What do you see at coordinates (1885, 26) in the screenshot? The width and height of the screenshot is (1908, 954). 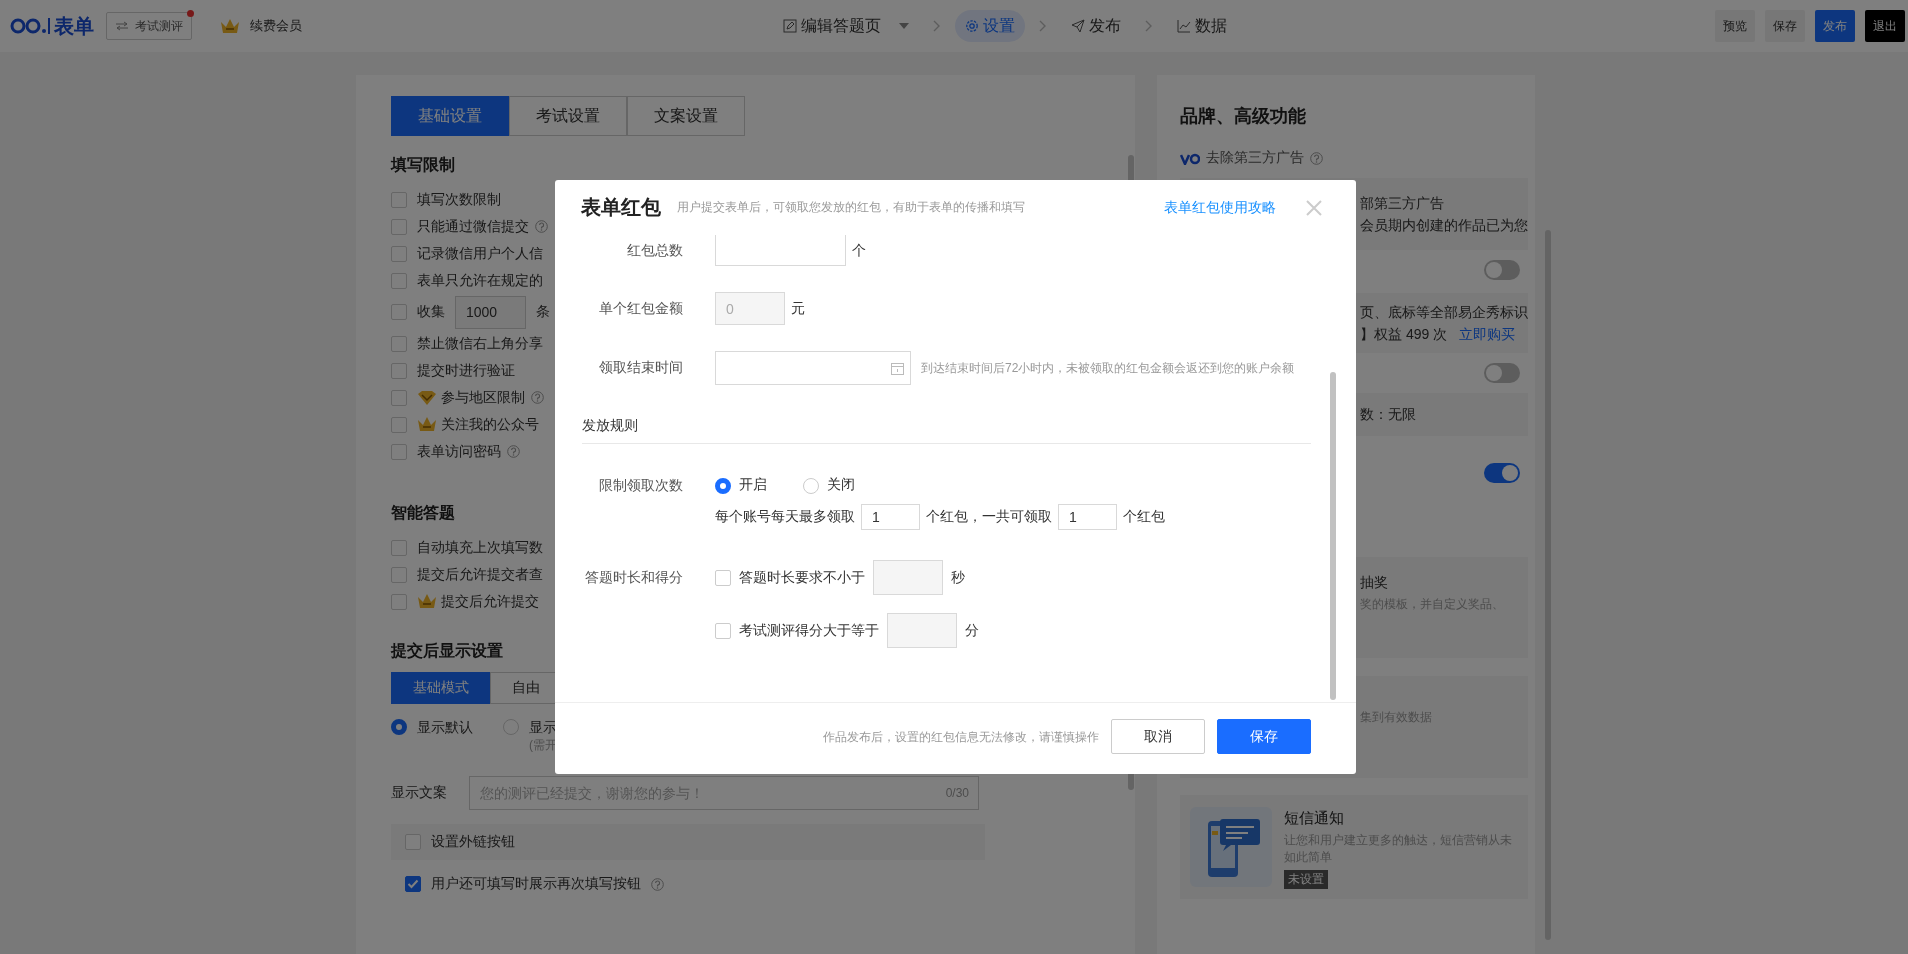 I see `exit-button: 退出` at bounding box center [1885, 26].